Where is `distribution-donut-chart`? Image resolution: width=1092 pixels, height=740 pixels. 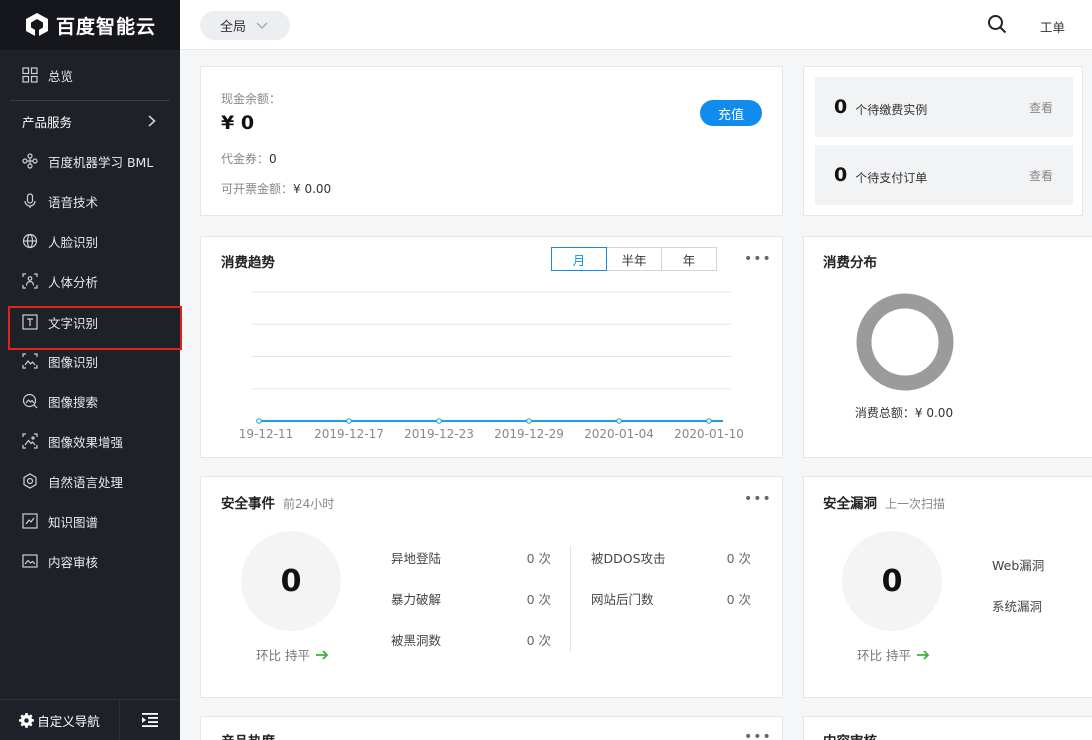
distribution-donut-chart is located at coordinates (905, 342).